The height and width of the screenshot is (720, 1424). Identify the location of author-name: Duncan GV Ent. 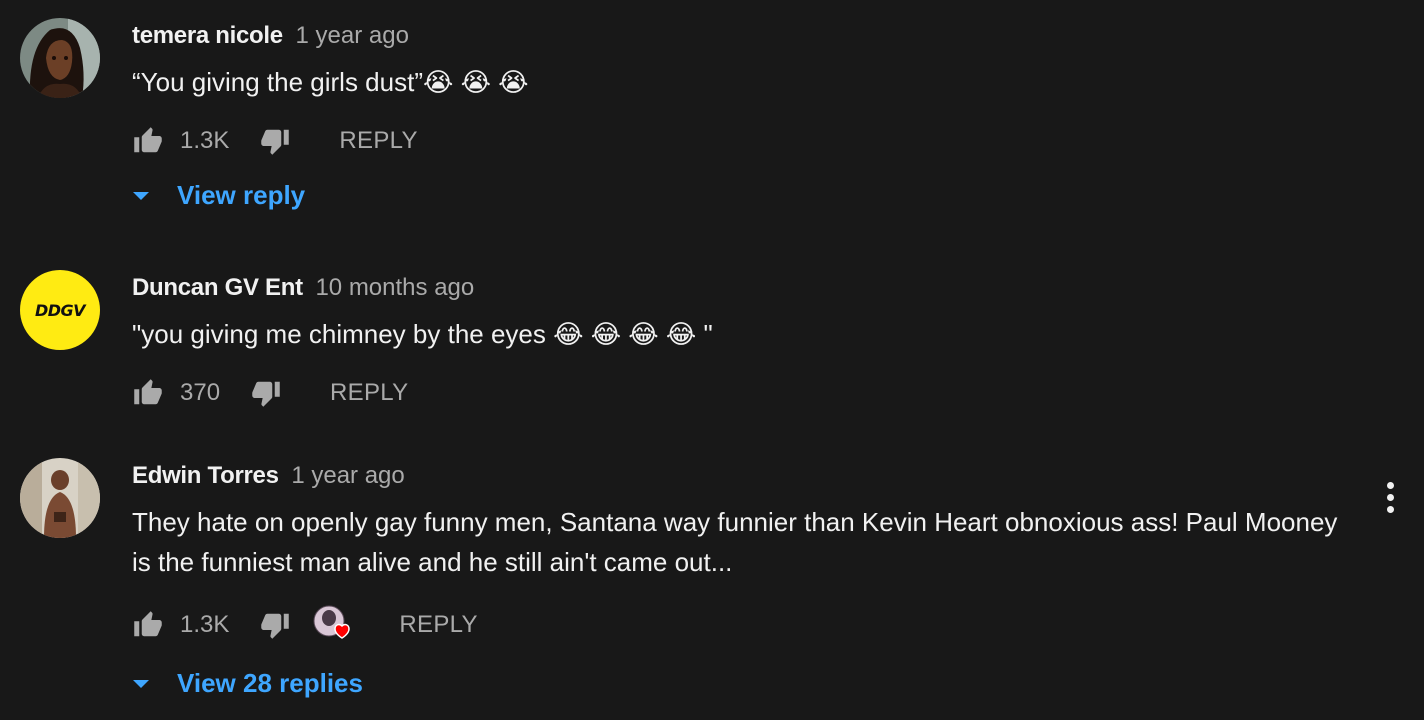
(217, 287).